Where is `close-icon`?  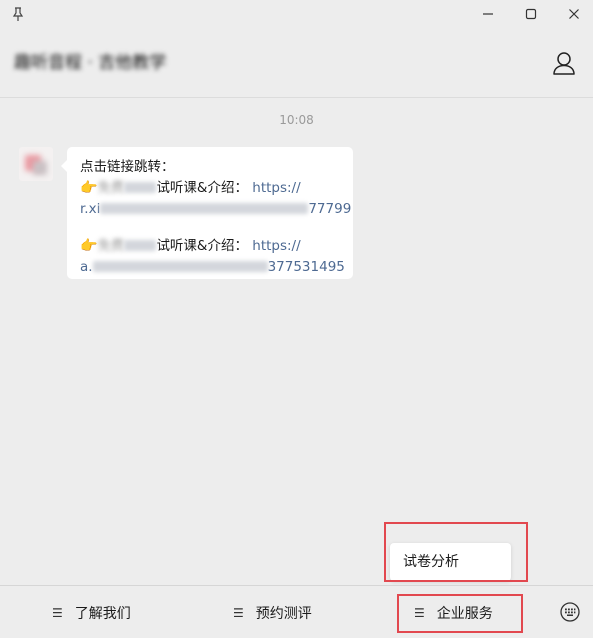
close-icon is located at coordinates (574, 14).